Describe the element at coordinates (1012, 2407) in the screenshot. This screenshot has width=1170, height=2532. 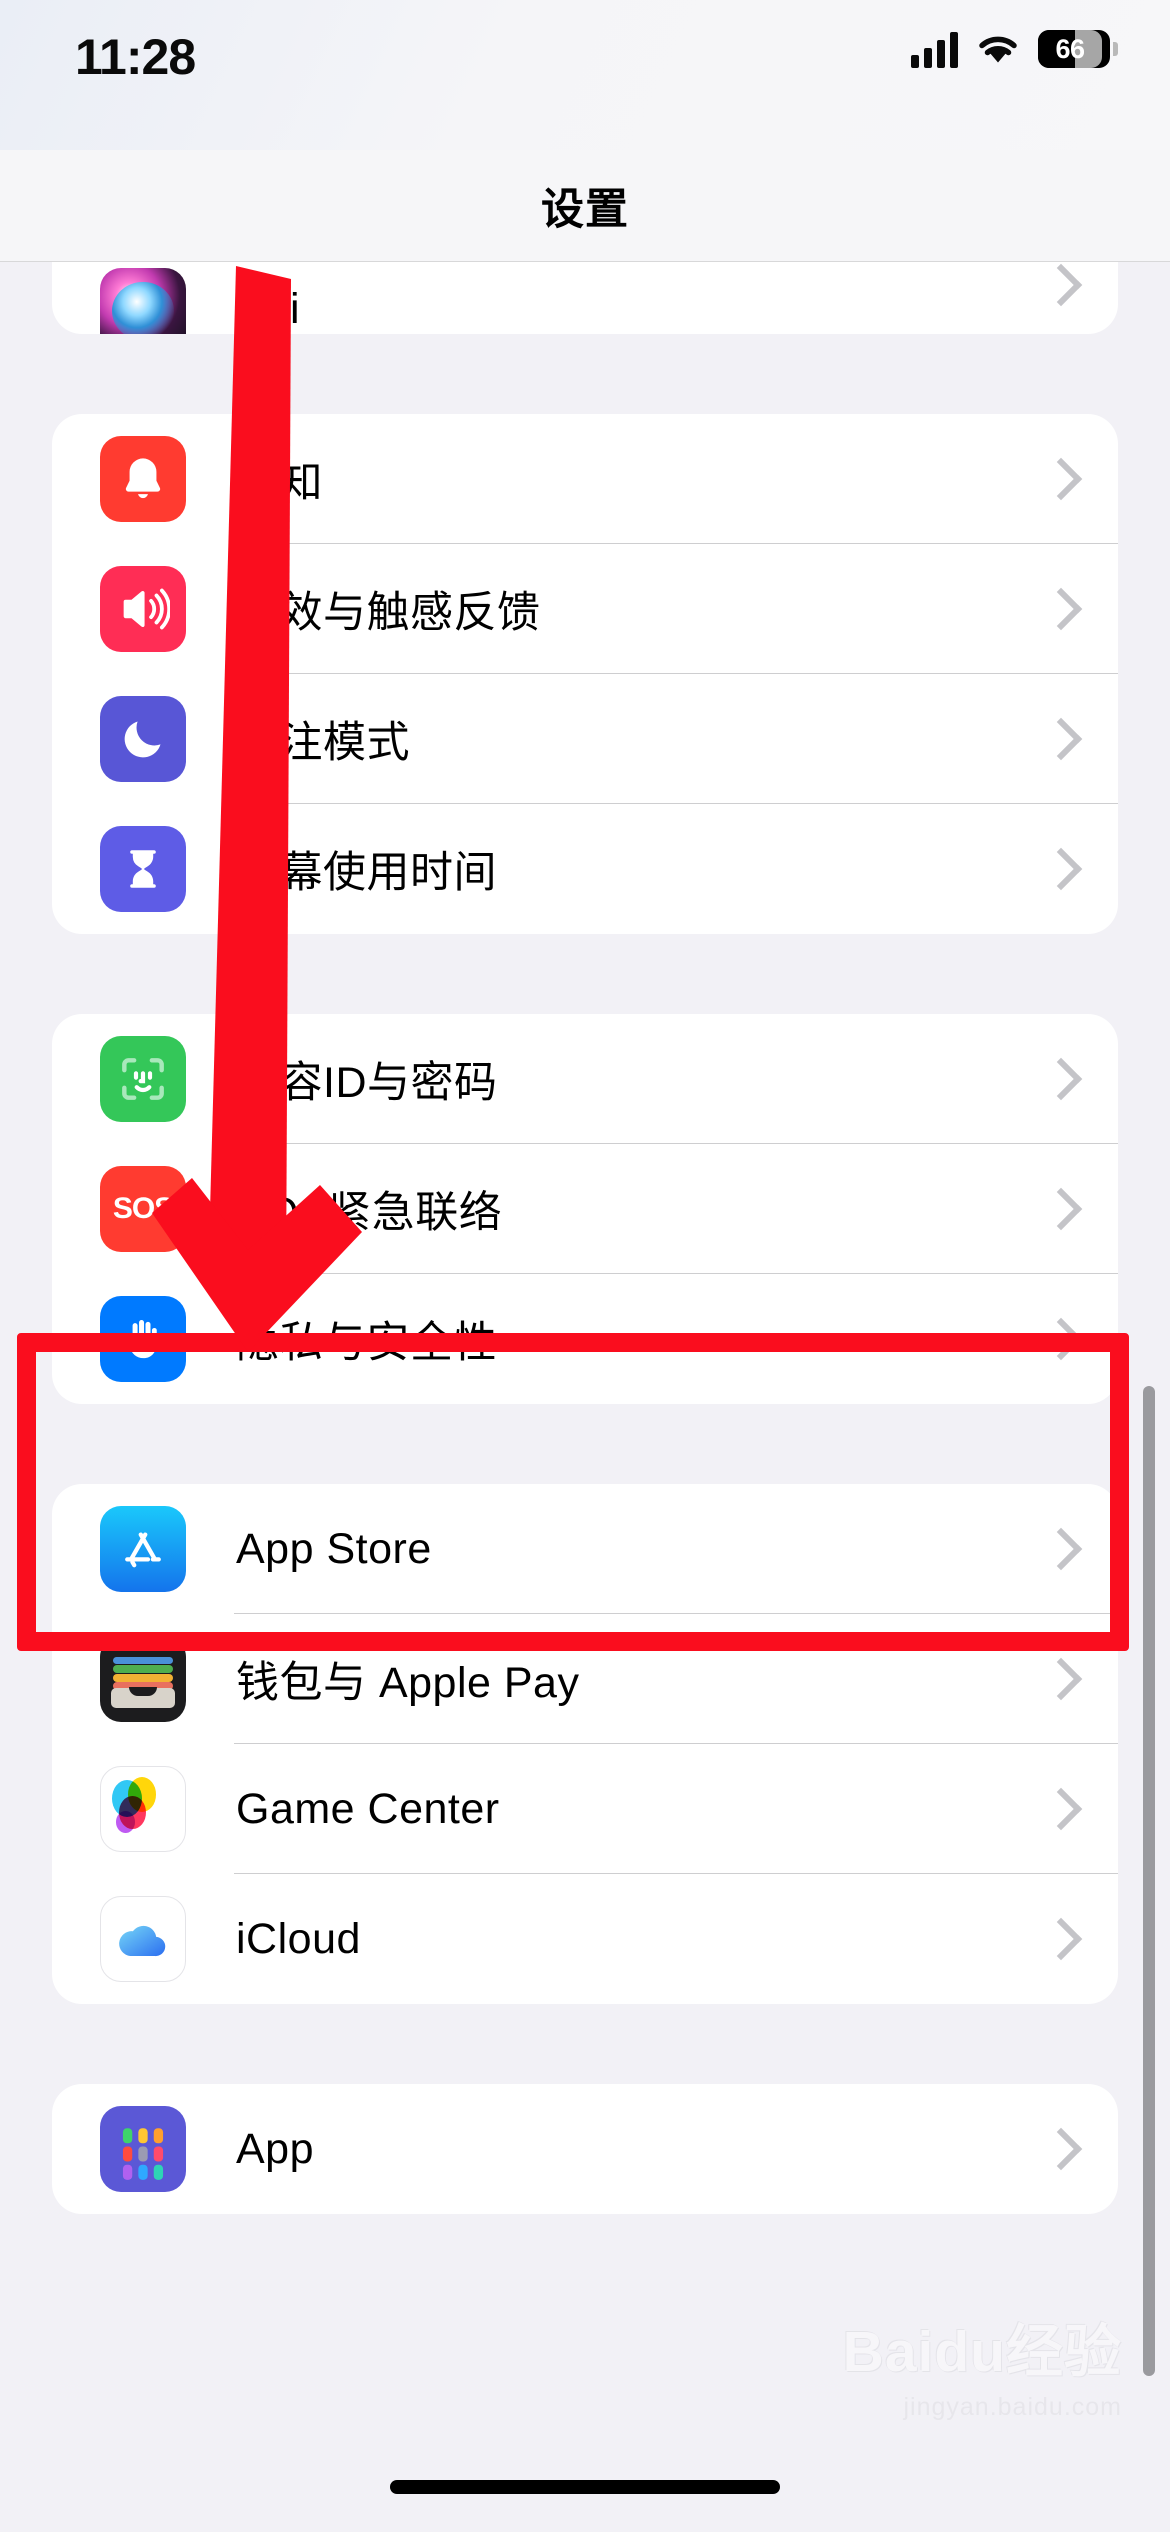
I see `watermark-url: jingyan.baidu.com` at that location.